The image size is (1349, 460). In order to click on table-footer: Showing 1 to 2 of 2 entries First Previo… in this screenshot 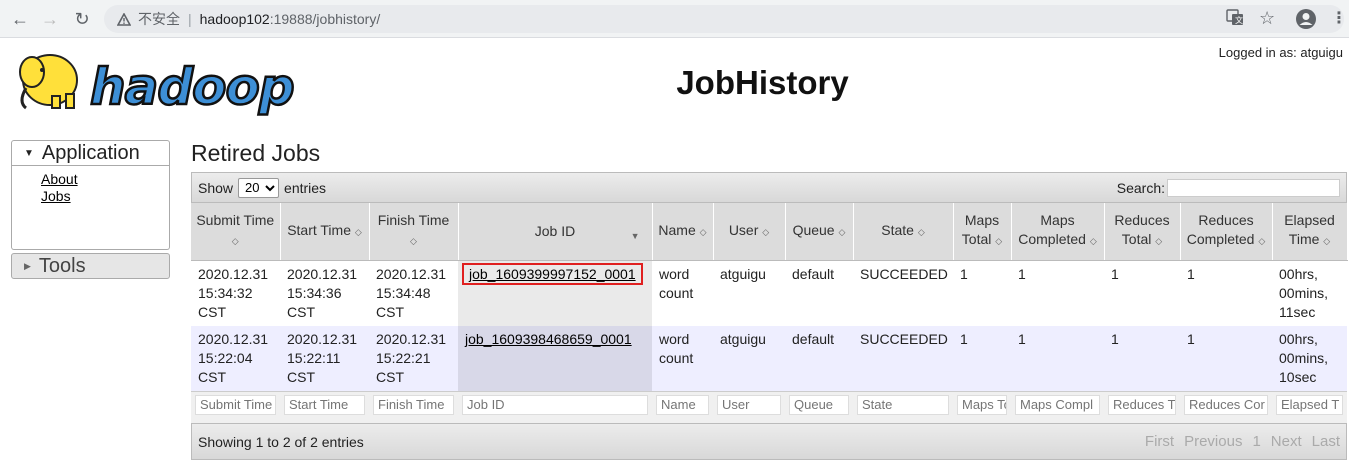, I will do `click(769, 441)`.